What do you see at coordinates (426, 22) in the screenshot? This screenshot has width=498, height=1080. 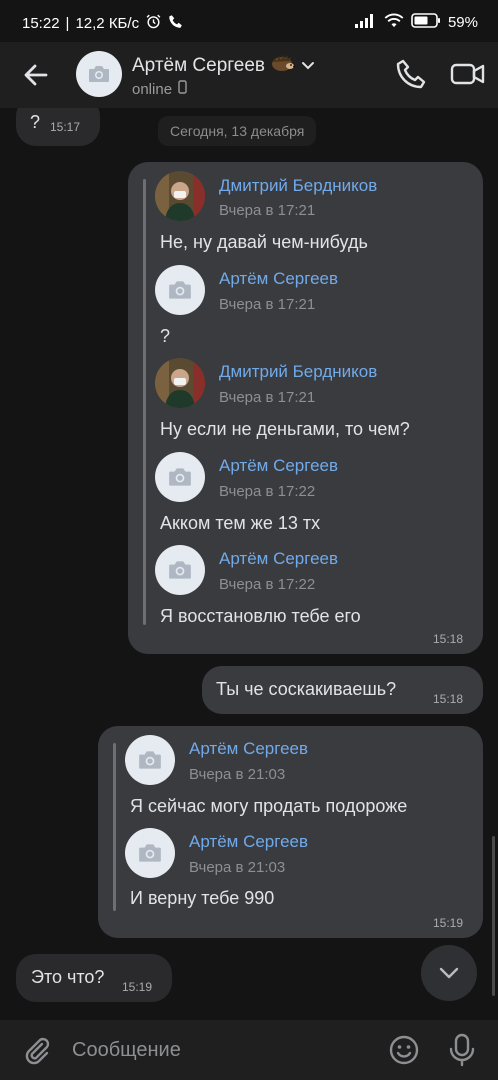 I see `battery-icon` at bounding box center [426, 22].